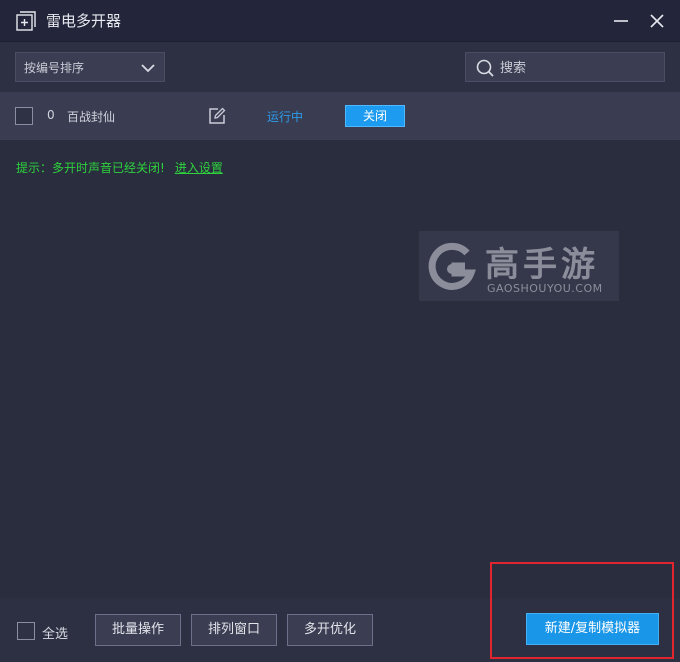  Describe the element at coordinates (340, 21) in the screenshot. I see `title-bar: 雷电多开器` at that location.